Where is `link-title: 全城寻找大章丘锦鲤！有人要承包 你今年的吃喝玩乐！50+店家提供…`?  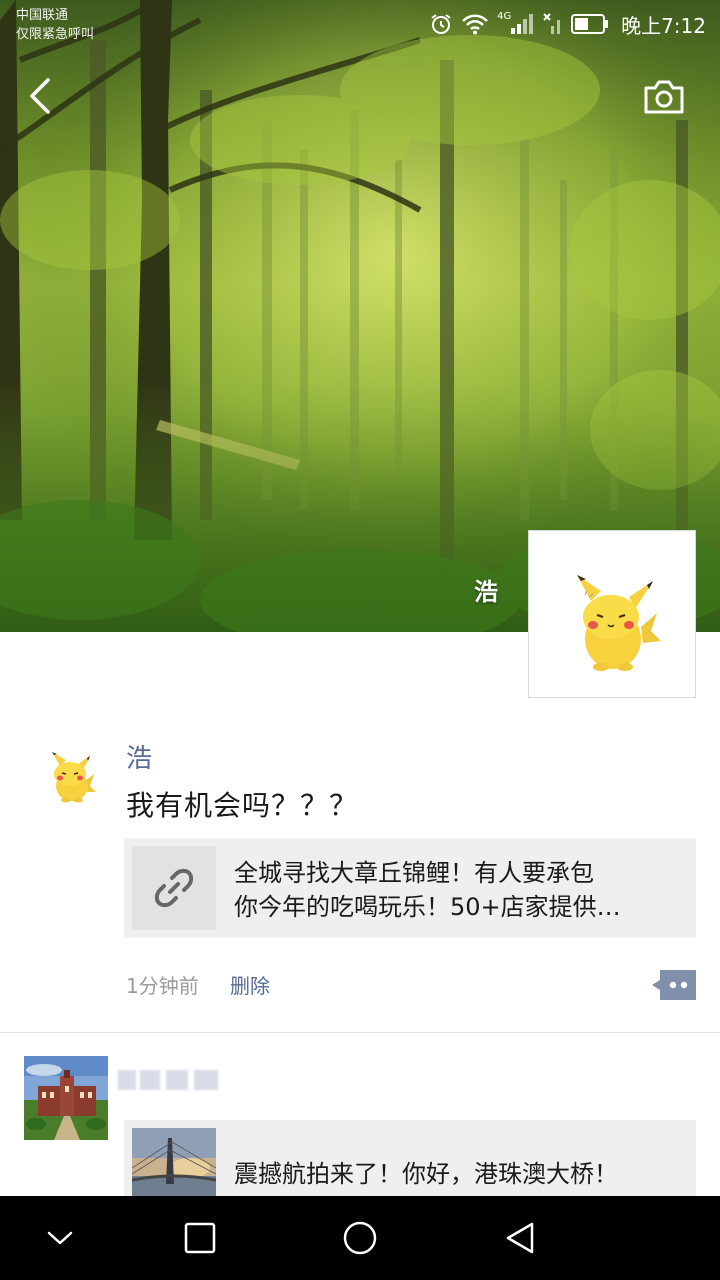 link-title: 全城寻找大章丘锦鲤！有人要承包 你今年的吃喝玩乐！50+店家提供… is located at coordinates (458, 890).